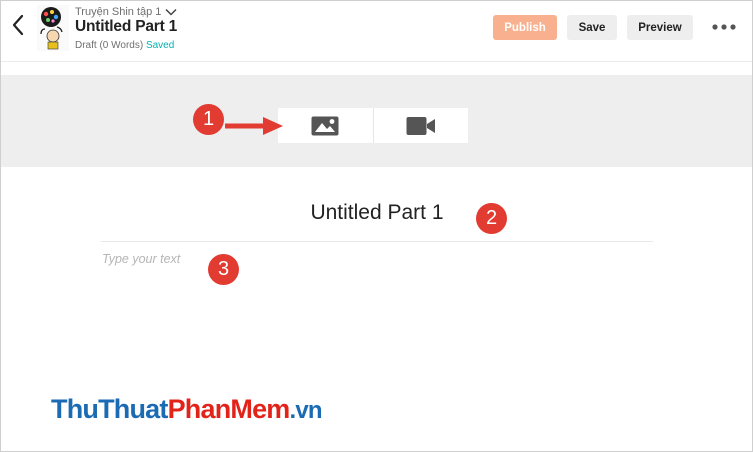 Image resolution: width=753 pixels, height=452 pixels. What do you see at coordinates (160, 45) in the screenshot?
I see `saved-indicator: Saved` at bounding box center [160, 45].